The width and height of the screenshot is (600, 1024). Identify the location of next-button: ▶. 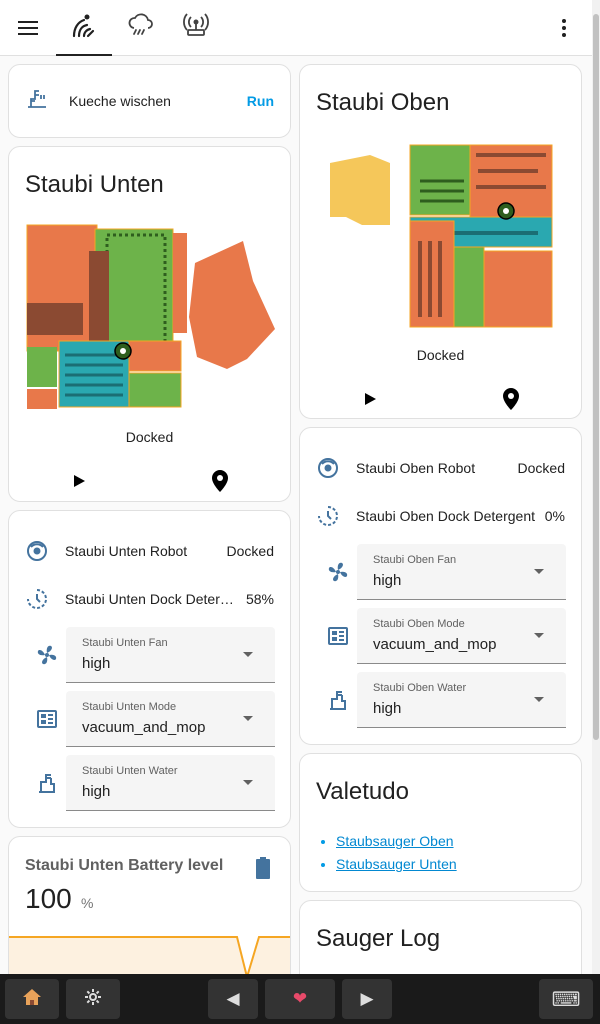
(367, 999).